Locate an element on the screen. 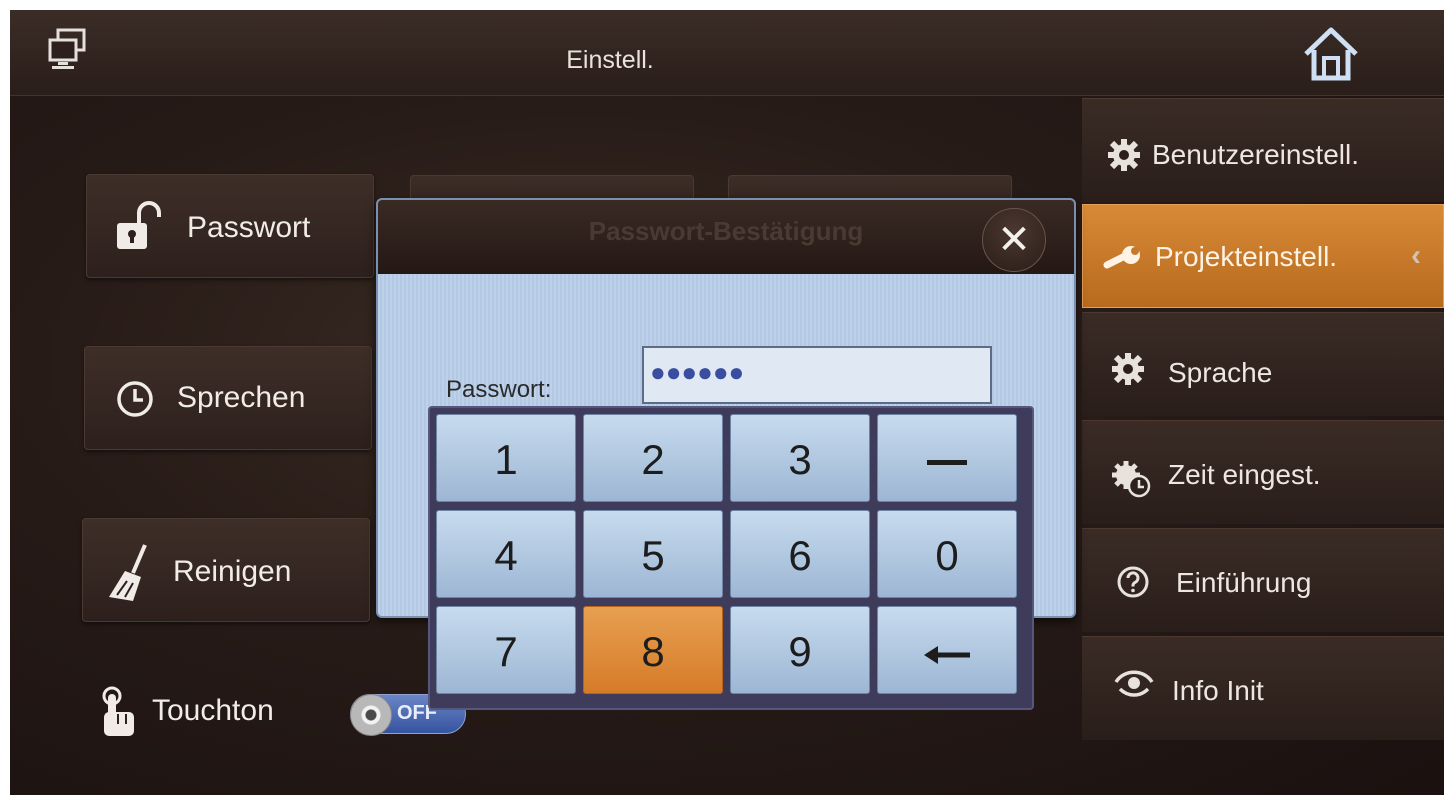 Image resolution: width=1451 pixels, height=803 pixels. key-7: 7 is located at coordinates (506, 650).